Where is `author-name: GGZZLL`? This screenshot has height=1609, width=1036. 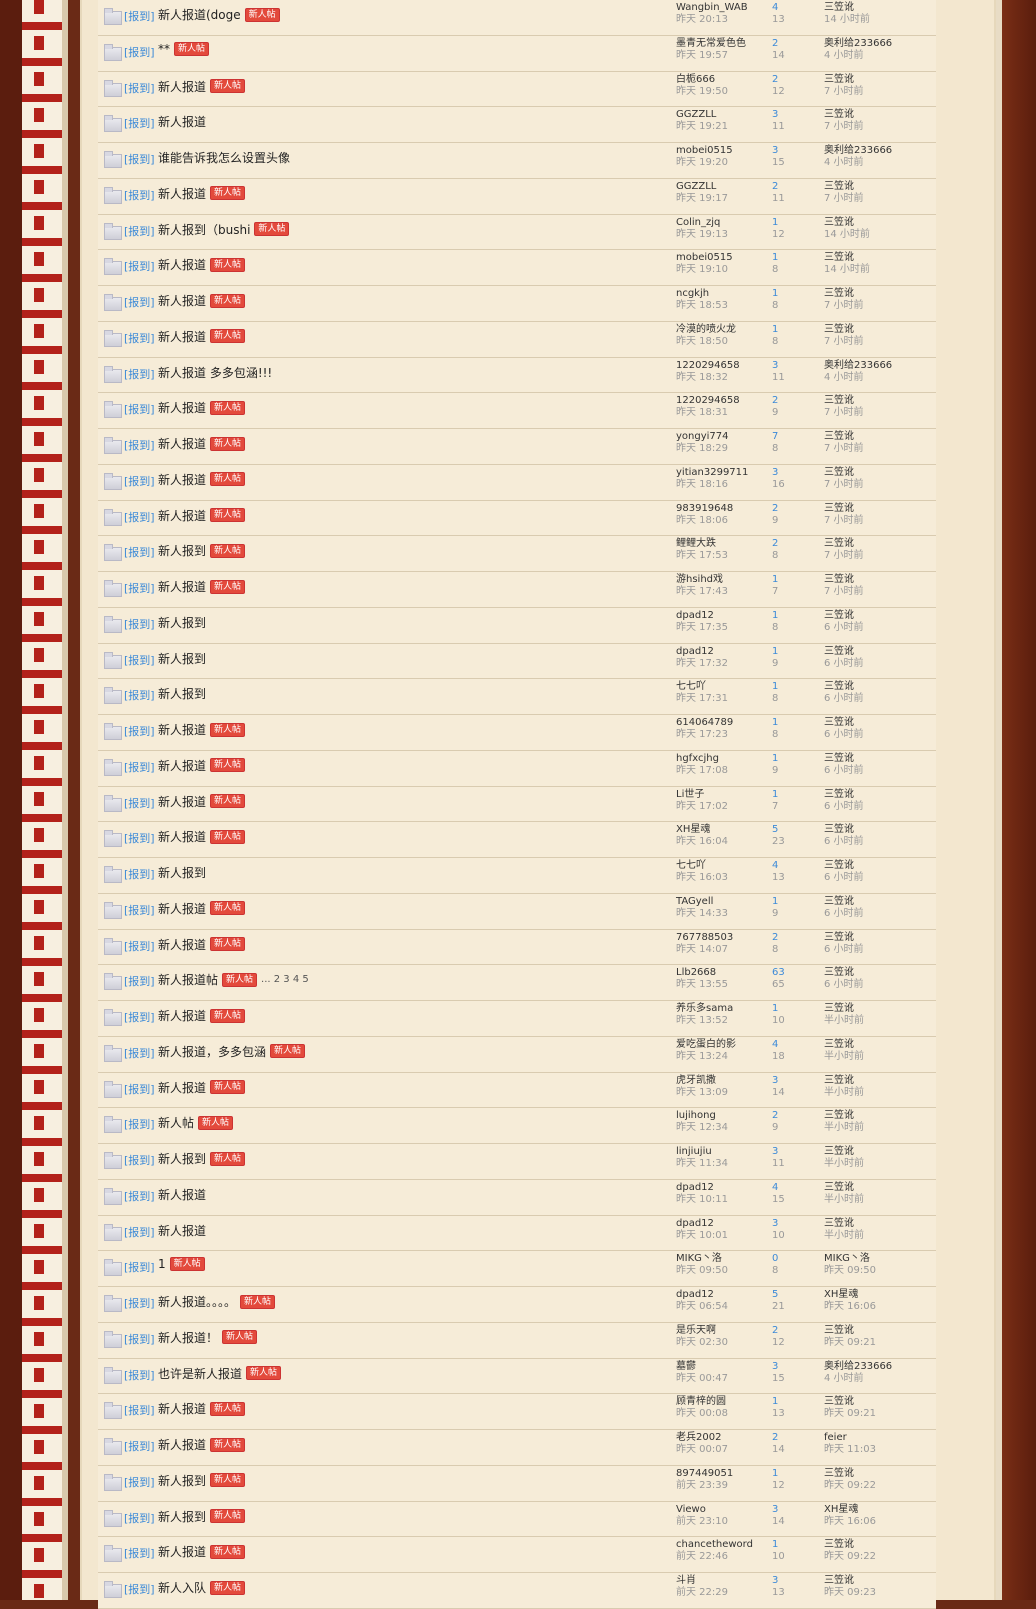 author-name: GGZZLL is located at coordinates (696, 114).